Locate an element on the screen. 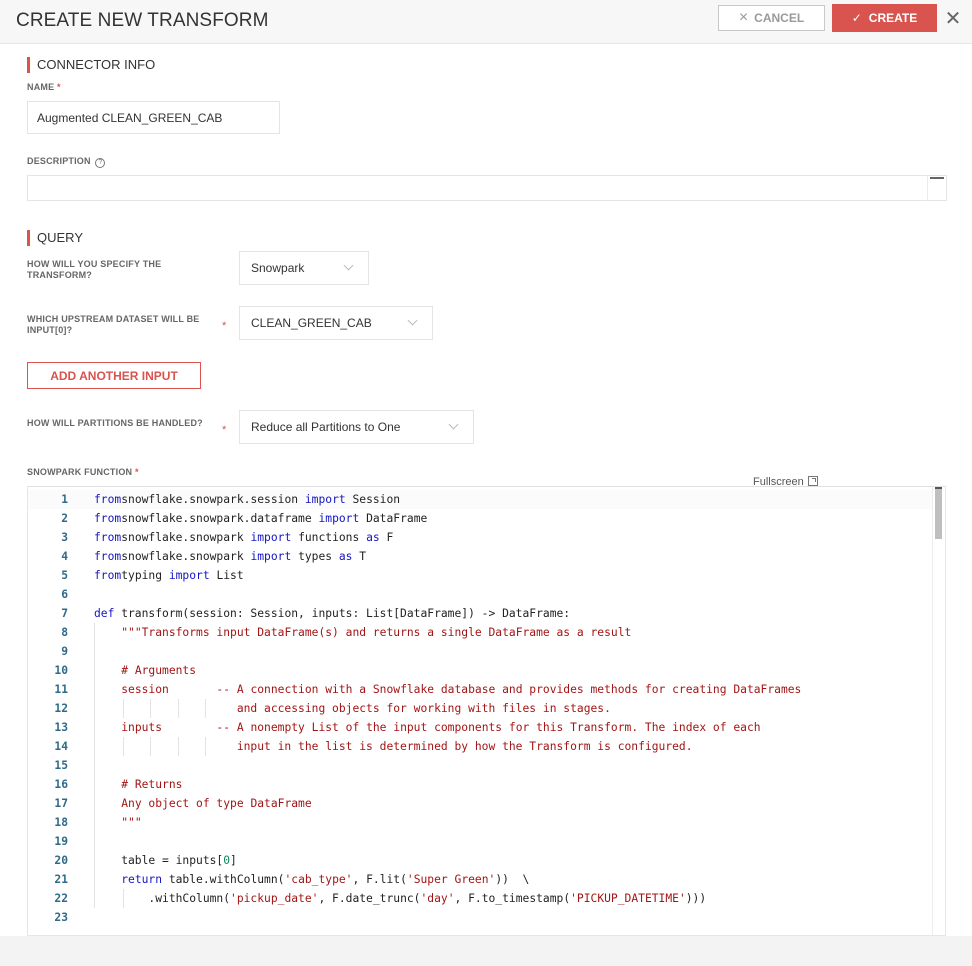  cancel-label: CANCEL is located at coordinates (779, 18).